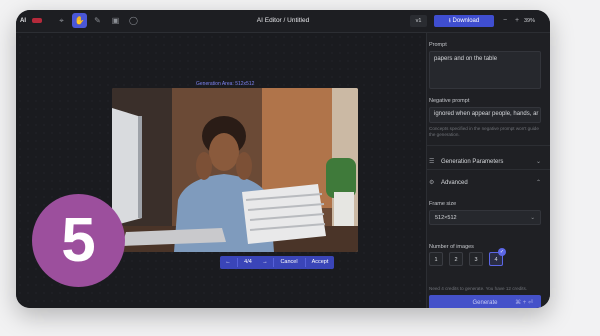  I want to click on prompt-label: Prompt, so click(438, 45).